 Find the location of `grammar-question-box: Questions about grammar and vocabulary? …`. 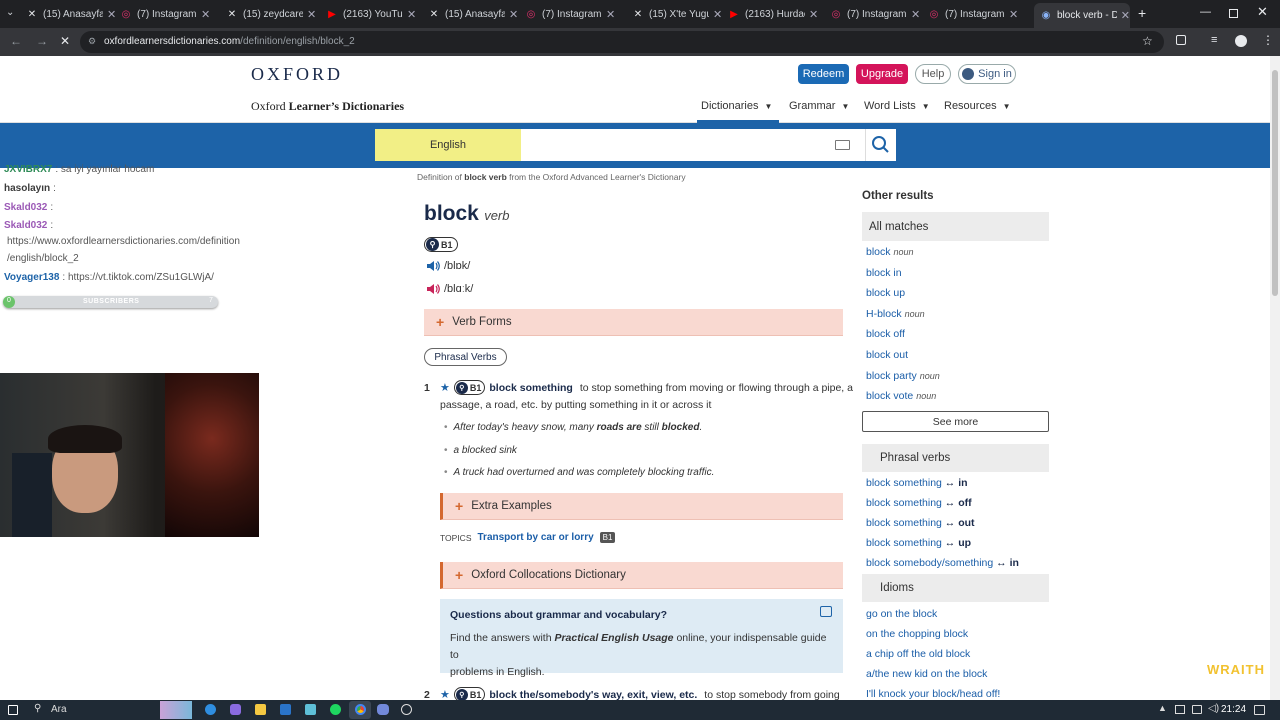

grammar-question-box: Questions about grammar and vocabulary? … is located at coordinates (641, 638).